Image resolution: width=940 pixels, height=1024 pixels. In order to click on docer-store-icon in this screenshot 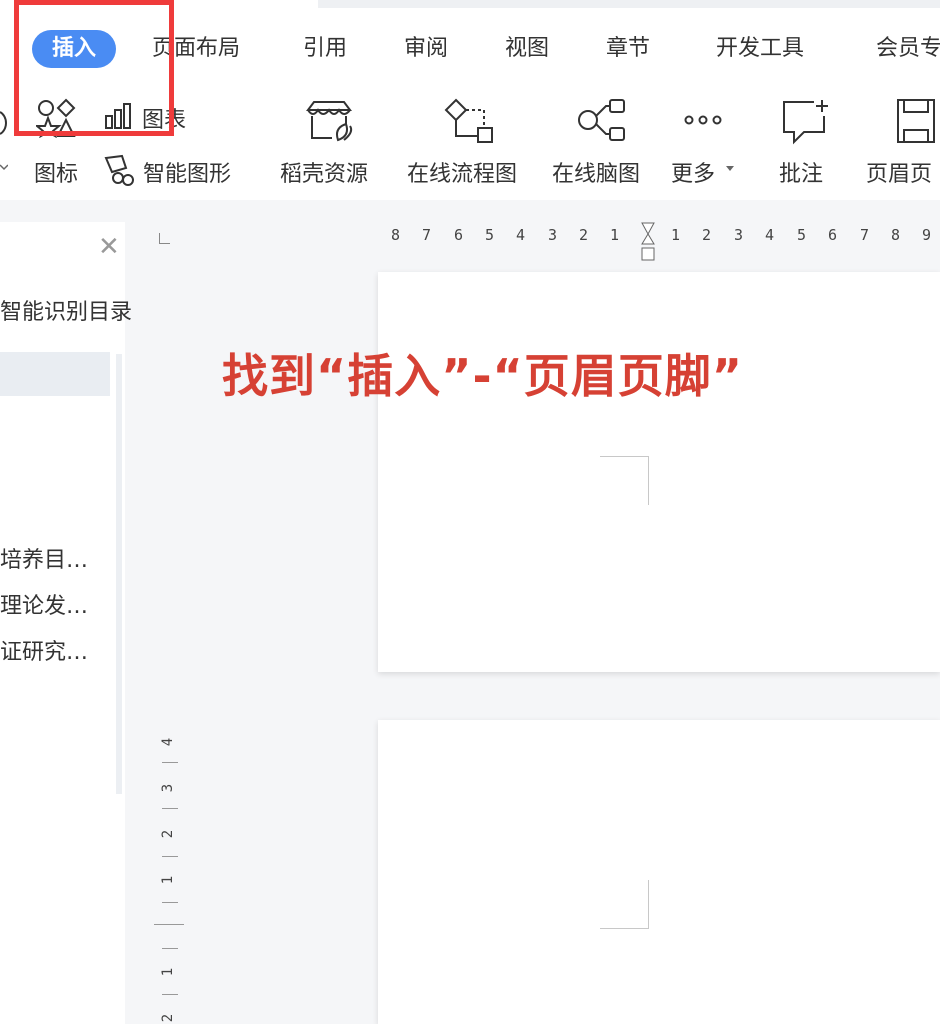, I will do `click(329, 122)`.